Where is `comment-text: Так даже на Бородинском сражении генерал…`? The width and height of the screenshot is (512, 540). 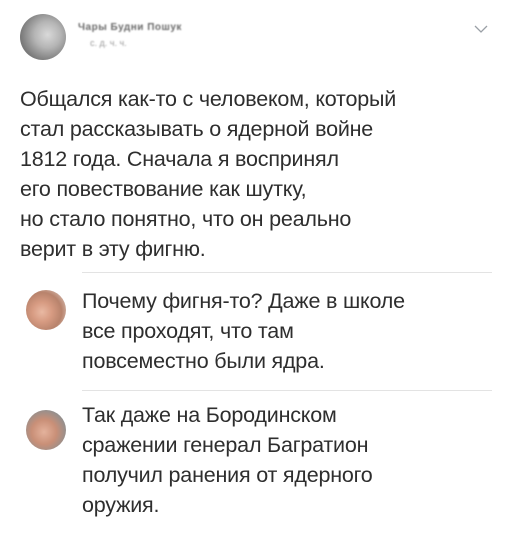 comment-text: Так даже на Бородинском сражении генерал… is located at coordinates (227, 460).